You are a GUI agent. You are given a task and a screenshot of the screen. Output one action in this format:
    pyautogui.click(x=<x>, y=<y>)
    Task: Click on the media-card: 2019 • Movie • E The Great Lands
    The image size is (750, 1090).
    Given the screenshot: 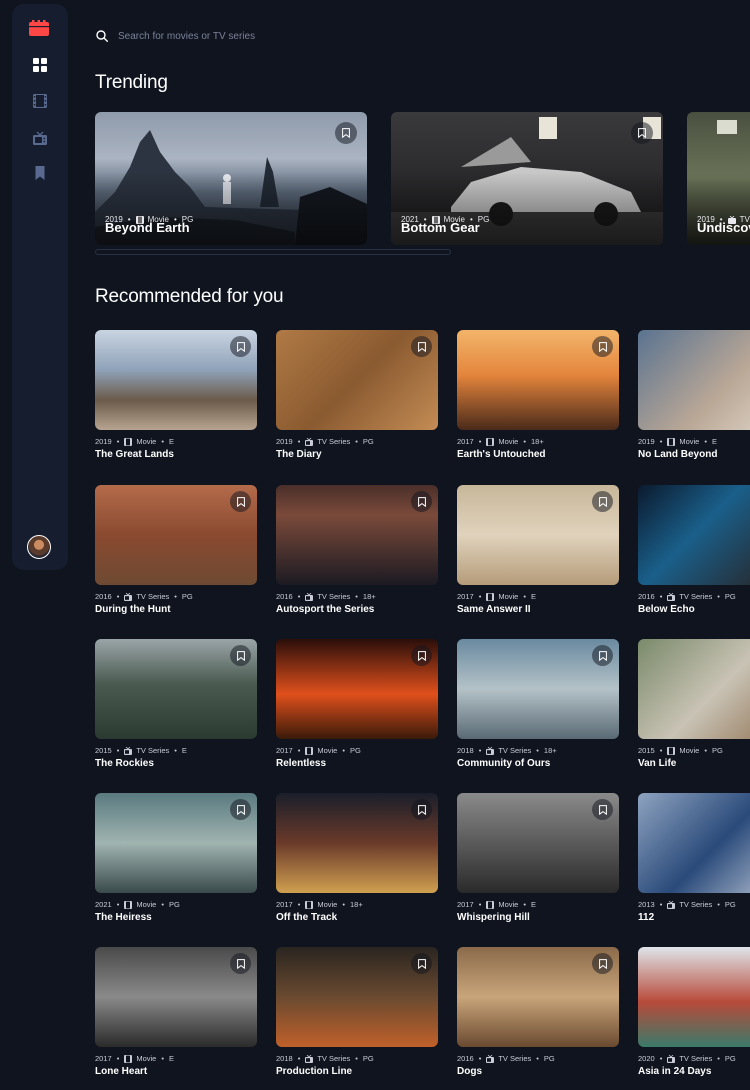 What is the action you would take?
    pyautogui.click(x=176, y=395)
    